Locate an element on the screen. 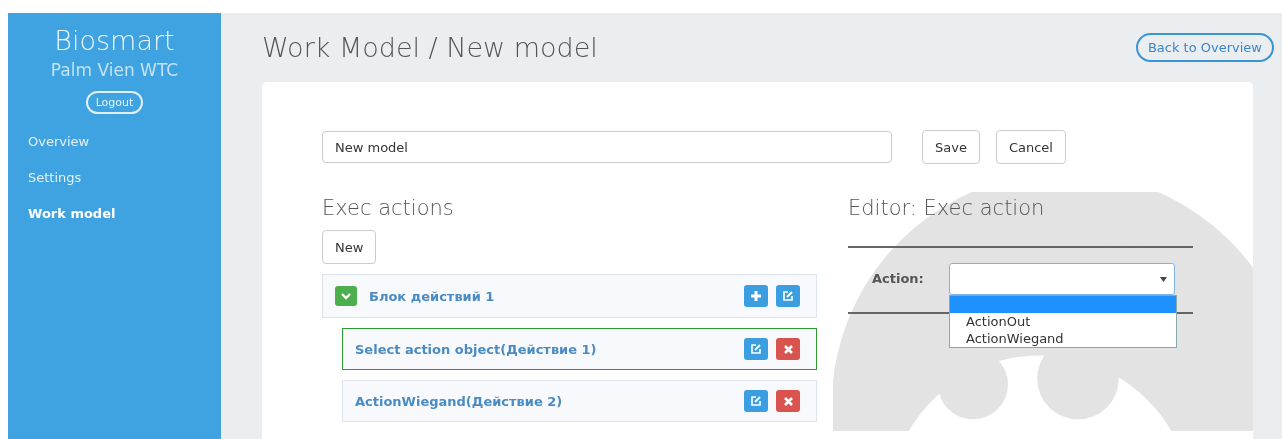 This screenshot has width=1282, height=439. tree-node: ActionWiegand(Действие 2) is located at coordinates (579, 401).